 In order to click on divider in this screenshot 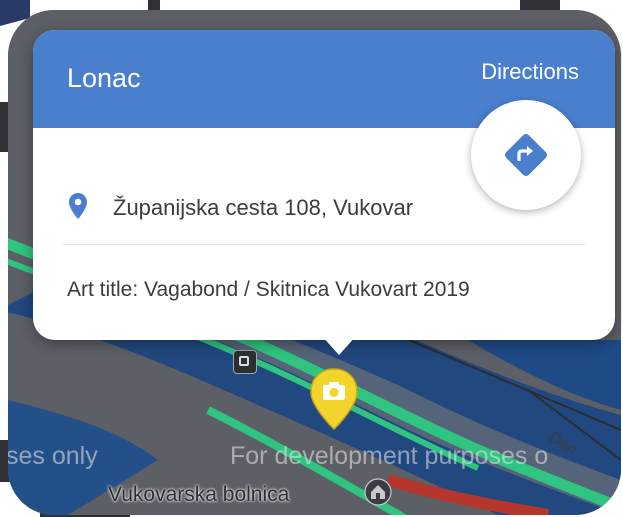, I will do `click(324, 244)`.